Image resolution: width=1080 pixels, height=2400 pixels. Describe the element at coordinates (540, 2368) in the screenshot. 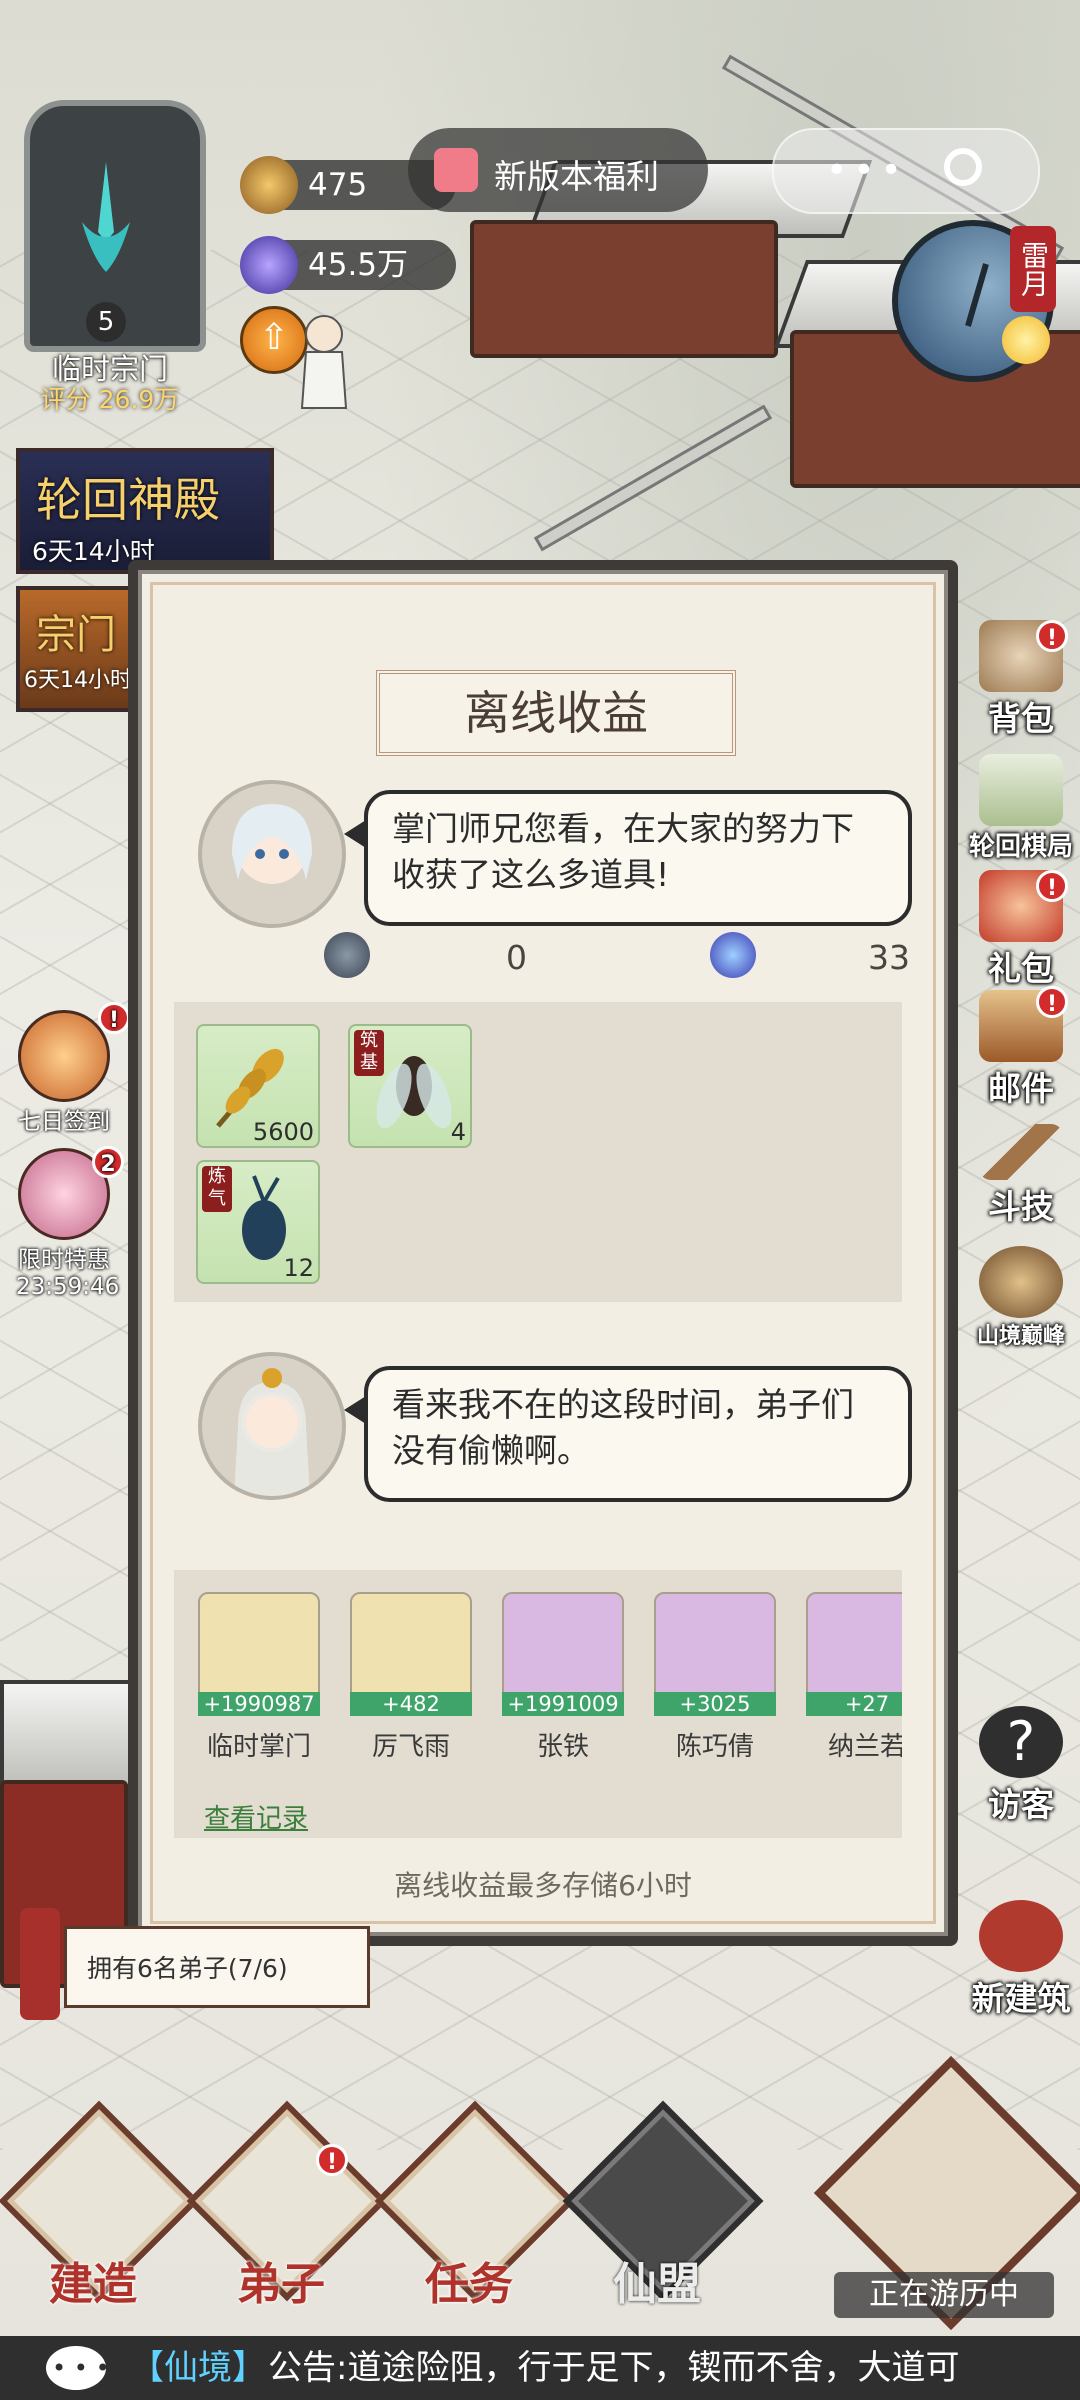

I see `announcement-ticker: 【仙境】 公告:道途险阻，行于足下，锲而不舍，大道可` at that location.